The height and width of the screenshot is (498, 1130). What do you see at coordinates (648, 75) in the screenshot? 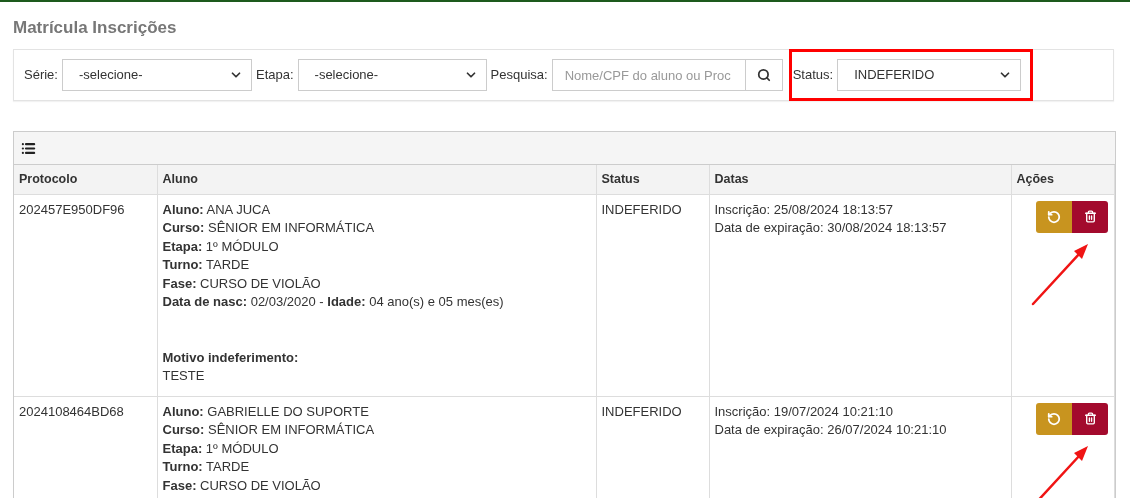
I see `search-field: Nome/CPF do aluno ou Proc` at bounding box center [648, 75].